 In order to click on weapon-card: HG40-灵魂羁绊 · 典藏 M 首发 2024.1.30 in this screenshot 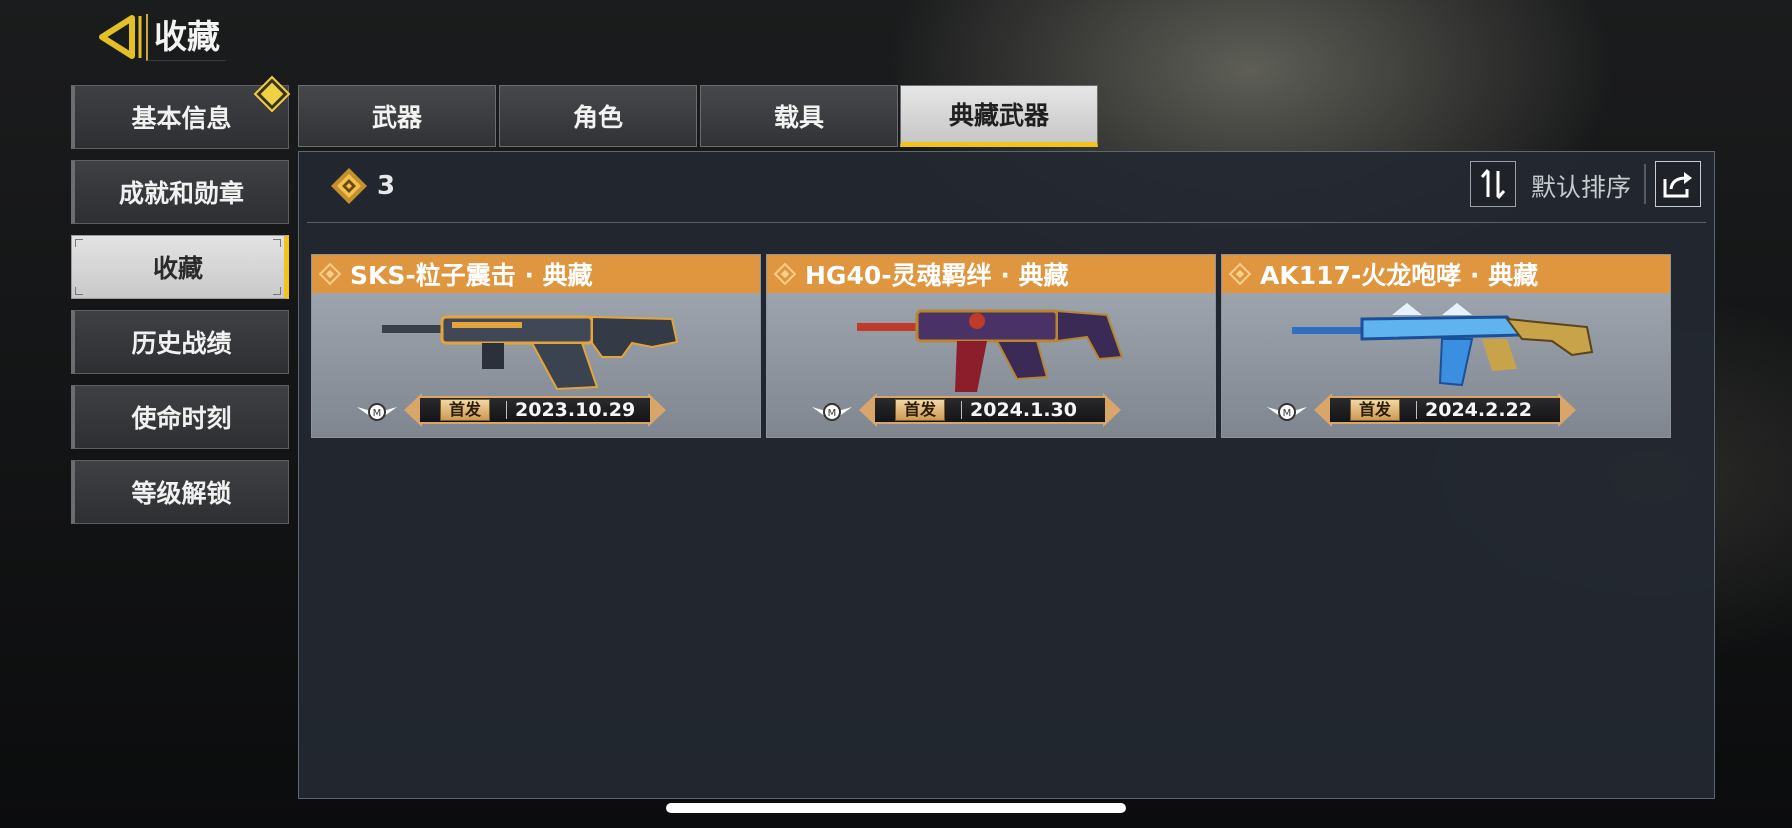, I will do `click(991, 346)`.